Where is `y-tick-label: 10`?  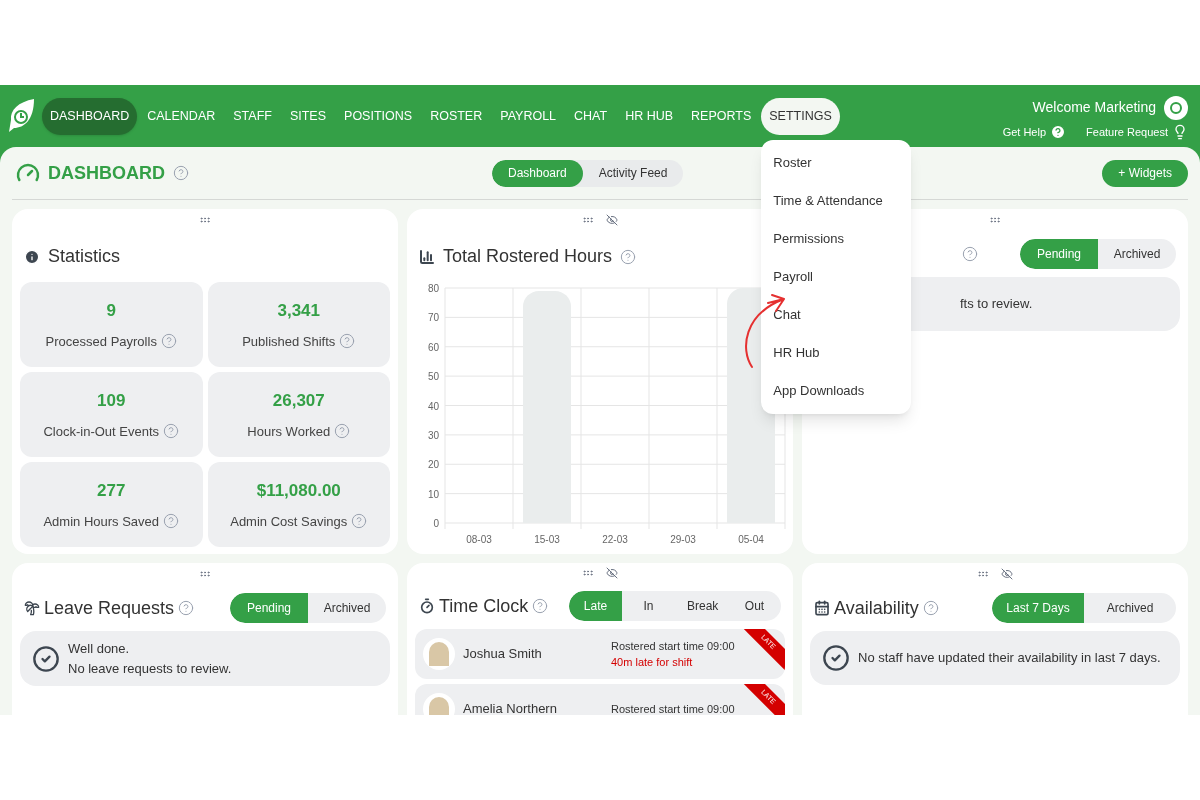 y-tick-label: 10 is located at coordinates (433, 494).